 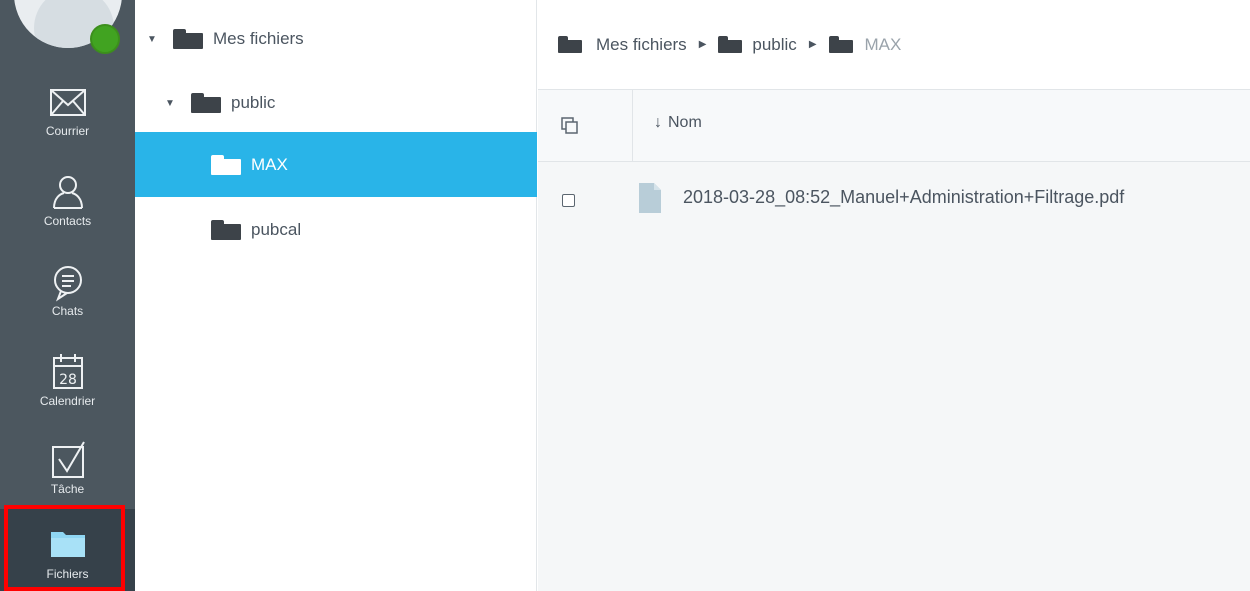 What do you see at coordinates (67, 131) in the screenshot?
I see `nav-item-label: Courrier` at bounding box center [67, 131].